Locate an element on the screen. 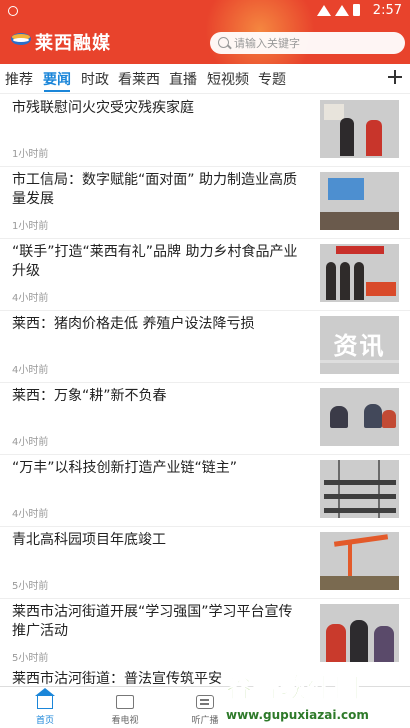 Image resolution: width=410 pixels, height=728 pixels. notification-icon is located at coordinates (13, 11).